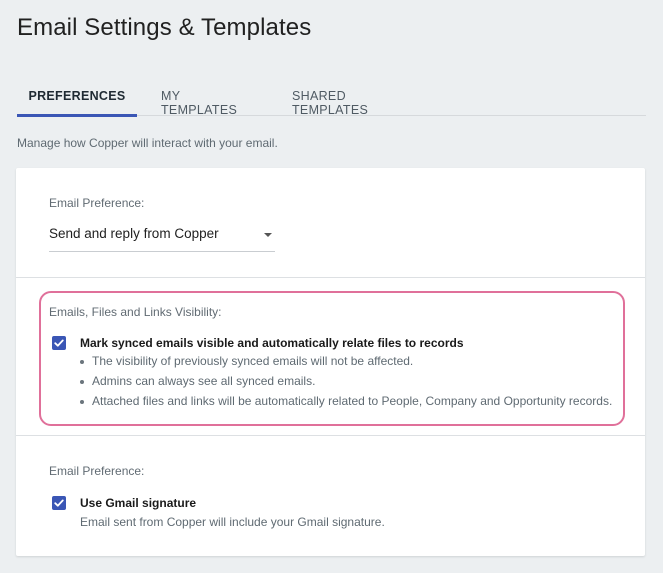  I want to click on tab-shared-templates: SHARED TEMPLATES, so click(351, 98).